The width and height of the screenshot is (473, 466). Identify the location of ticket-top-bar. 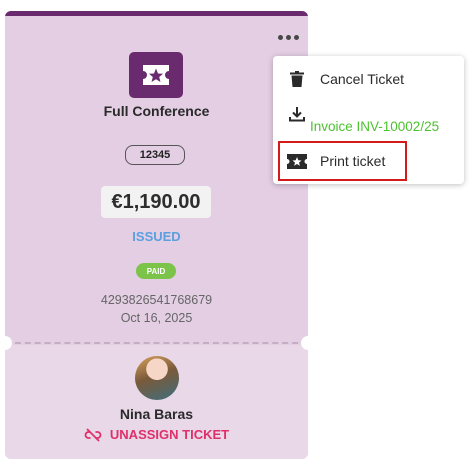
(156, 13).